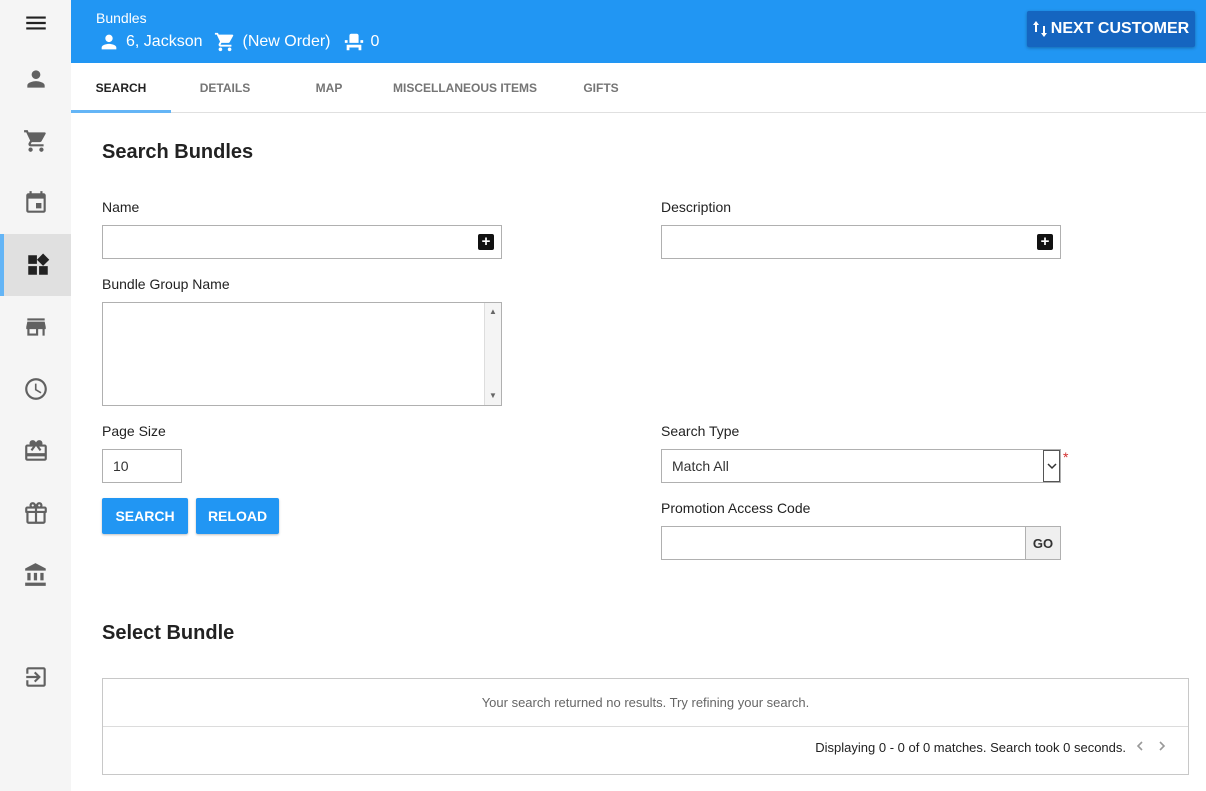 The height and width of the screenshot is (791, 1206). Describe the element at coordinates (302, 242) in the screenshot. I see `name-input` at that location.